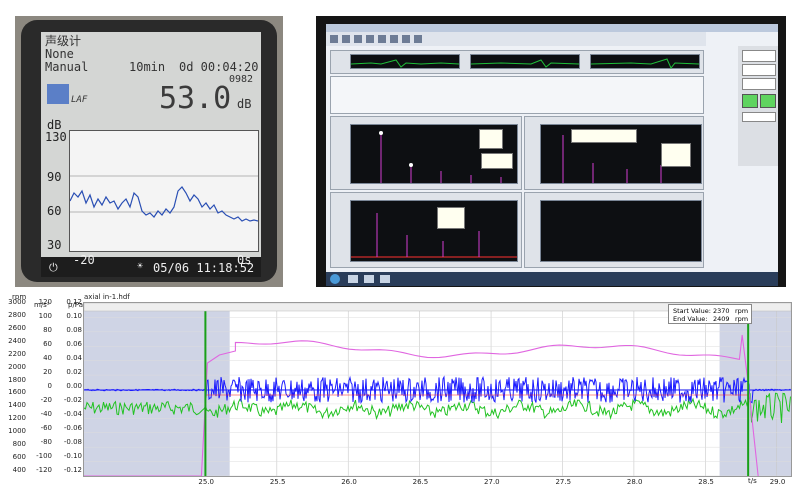 The height and width of the screenshot is (500, 800). Describe the element at coordinates (107, 297) in the screenshot. I see `file-label: axial in-1.hdf` at that location.